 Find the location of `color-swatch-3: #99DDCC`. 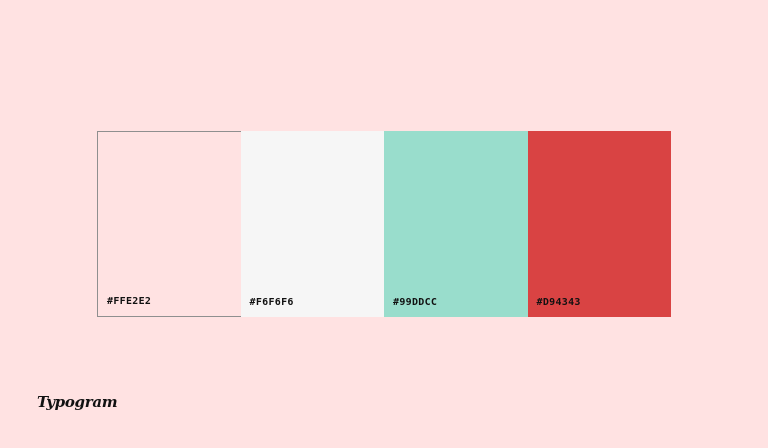

color-swatch-3: #99DDCC is located at coordinates (456, 224).